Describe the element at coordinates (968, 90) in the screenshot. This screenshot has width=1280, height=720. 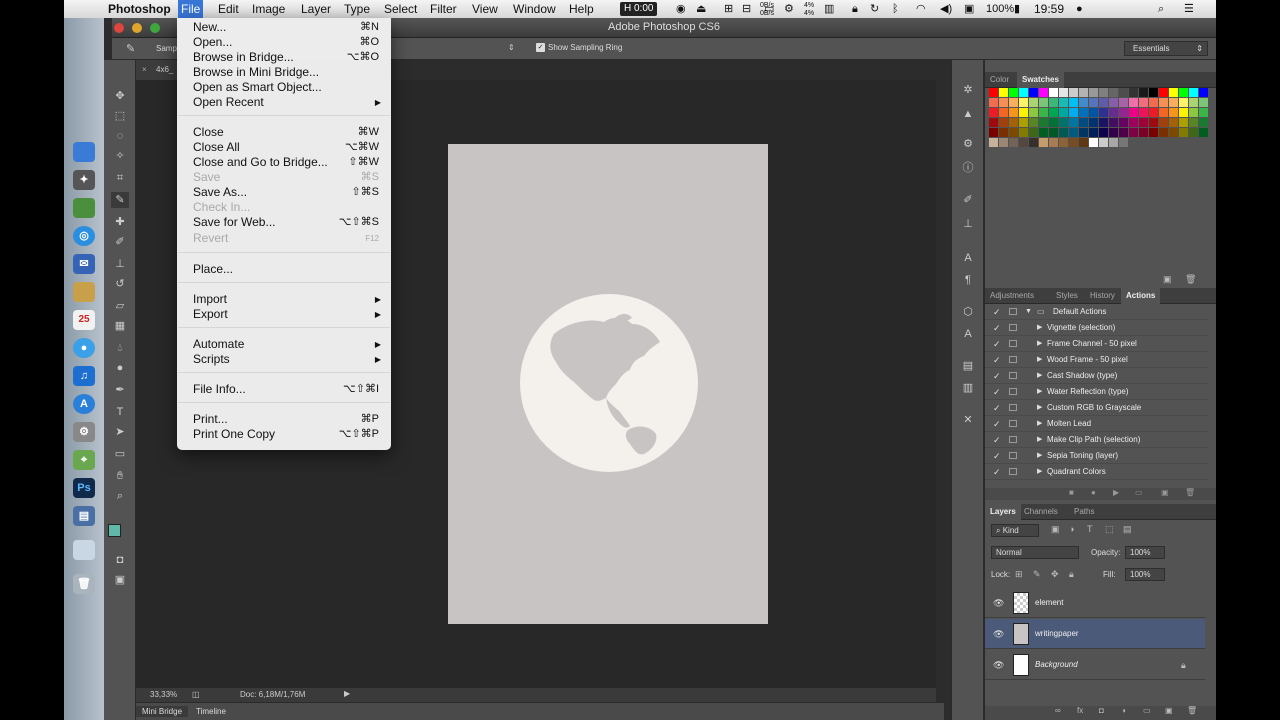
I see `navigator-icon: ✲` at that location.